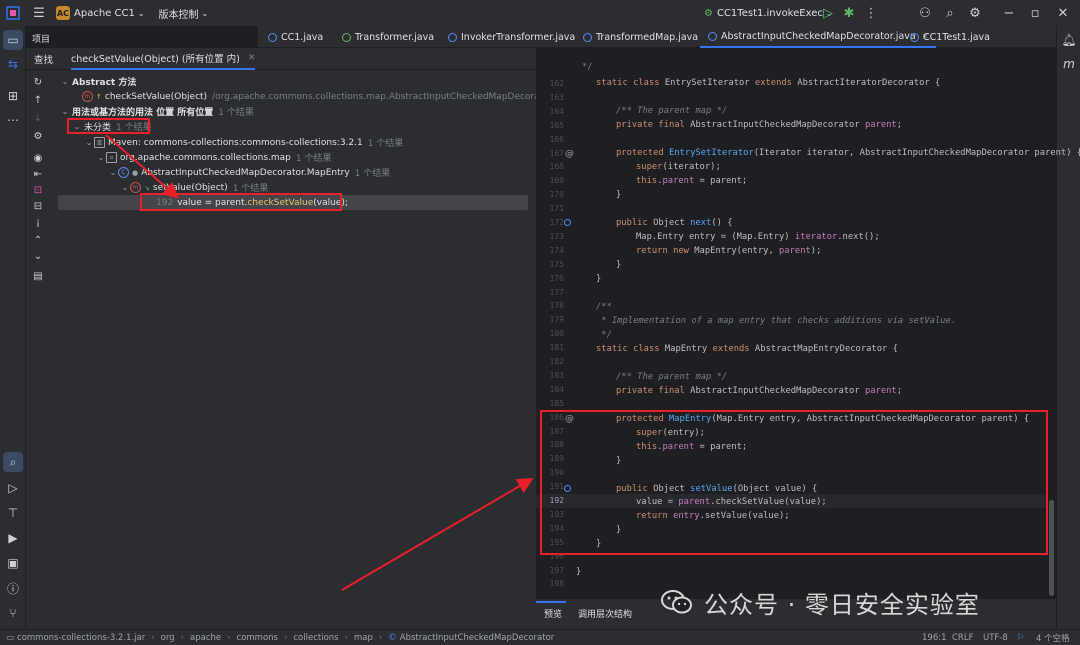 Image resolution: width=1080 pixels, height=645 pixels. I want to click on wechat-logo-icon, so click(677, 602).